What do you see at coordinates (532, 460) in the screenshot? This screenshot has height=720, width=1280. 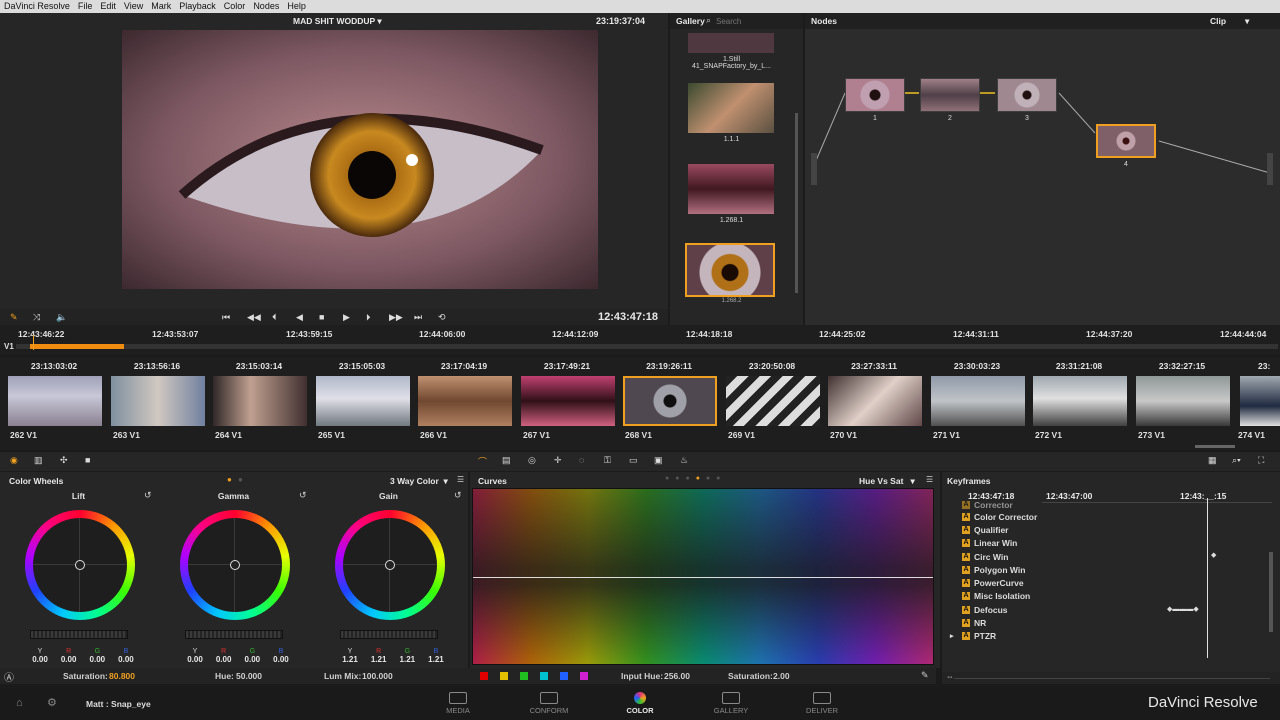 I see `power-window-icon: ◎` at bounding box center [532, 460].